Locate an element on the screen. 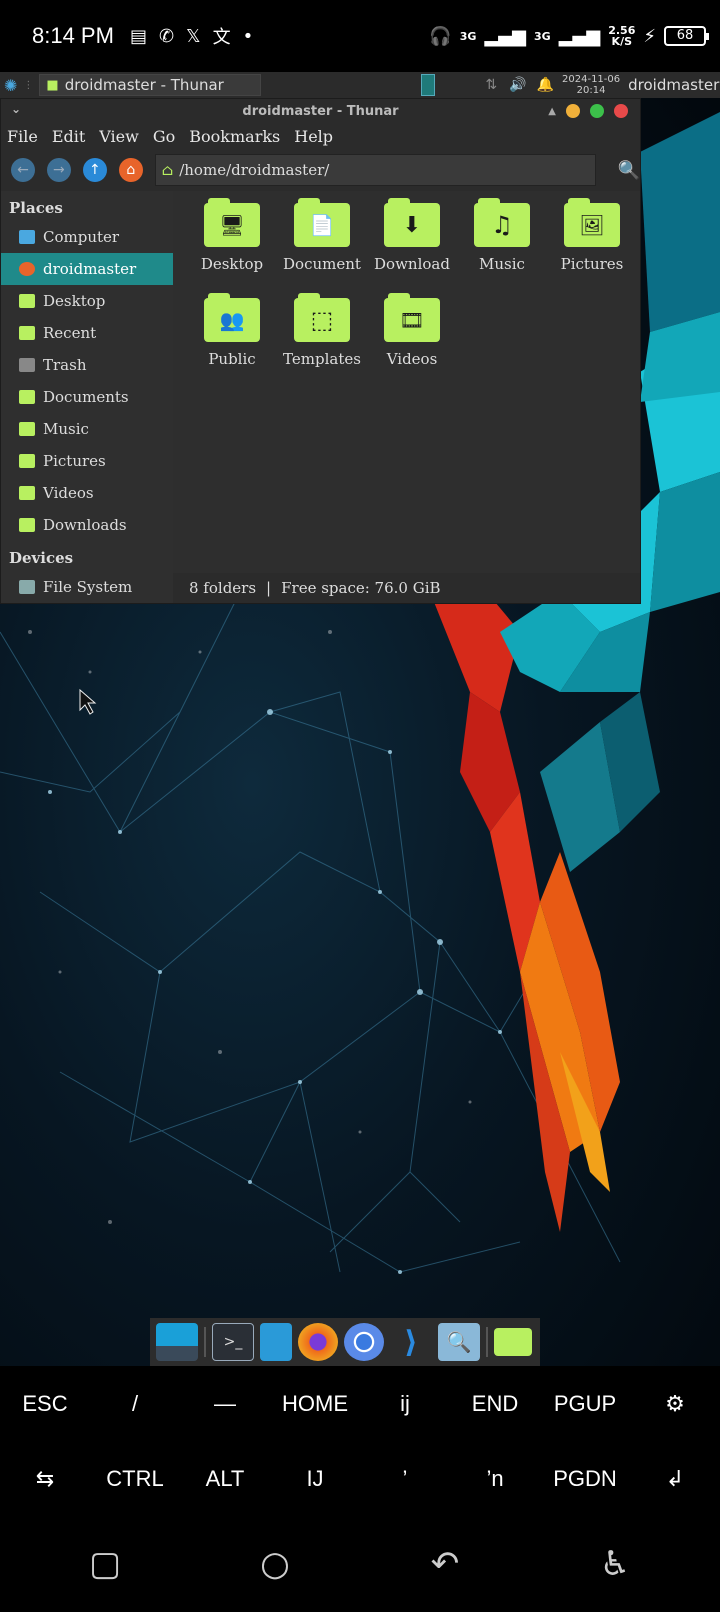 The width and height of the screenshot is (720, 1612). settings-gear-icon: ⚙ is located at coordinates (675, 1404).